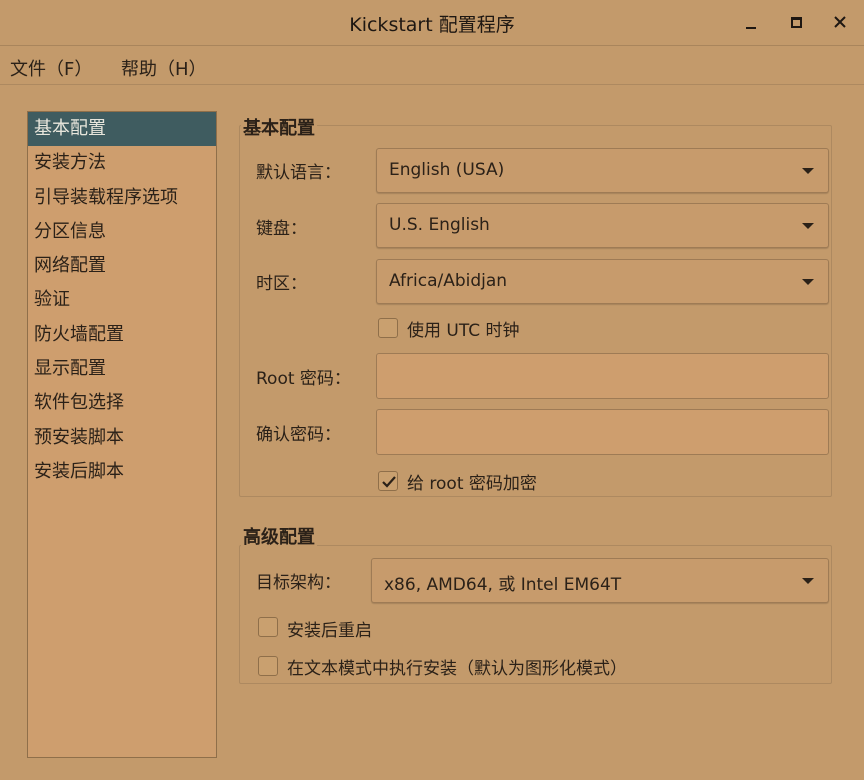 The width and height of the screenshot is (864, 780). I want to click on utc-checkbox, so click(388, 328).